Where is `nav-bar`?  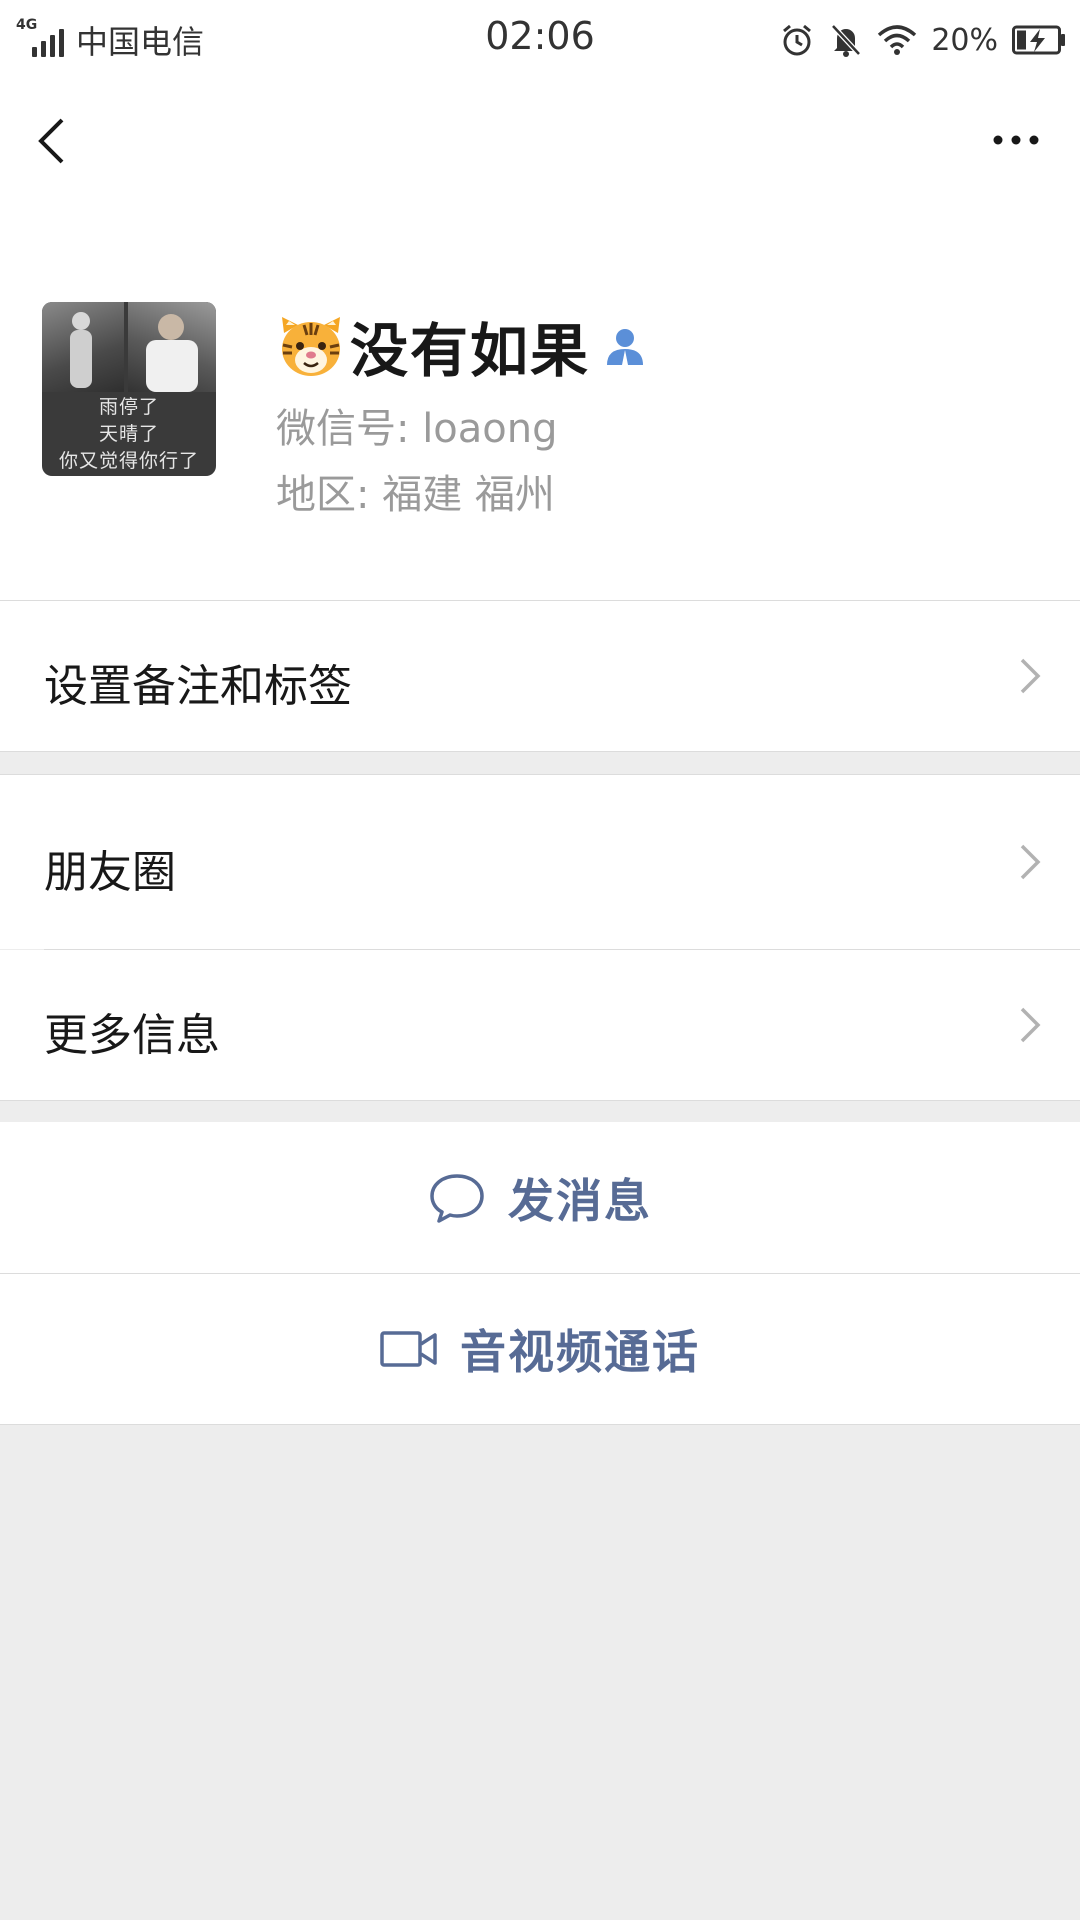
nav-bar is located at coordinates (540, 140).